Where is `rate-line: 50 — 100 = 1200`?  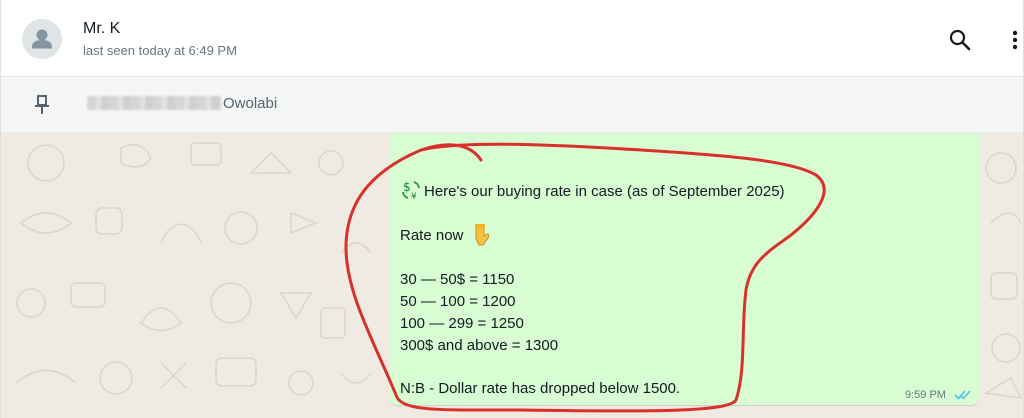 rate-line: 50 — 100 = 1200 is located at coordinates (458, 301).